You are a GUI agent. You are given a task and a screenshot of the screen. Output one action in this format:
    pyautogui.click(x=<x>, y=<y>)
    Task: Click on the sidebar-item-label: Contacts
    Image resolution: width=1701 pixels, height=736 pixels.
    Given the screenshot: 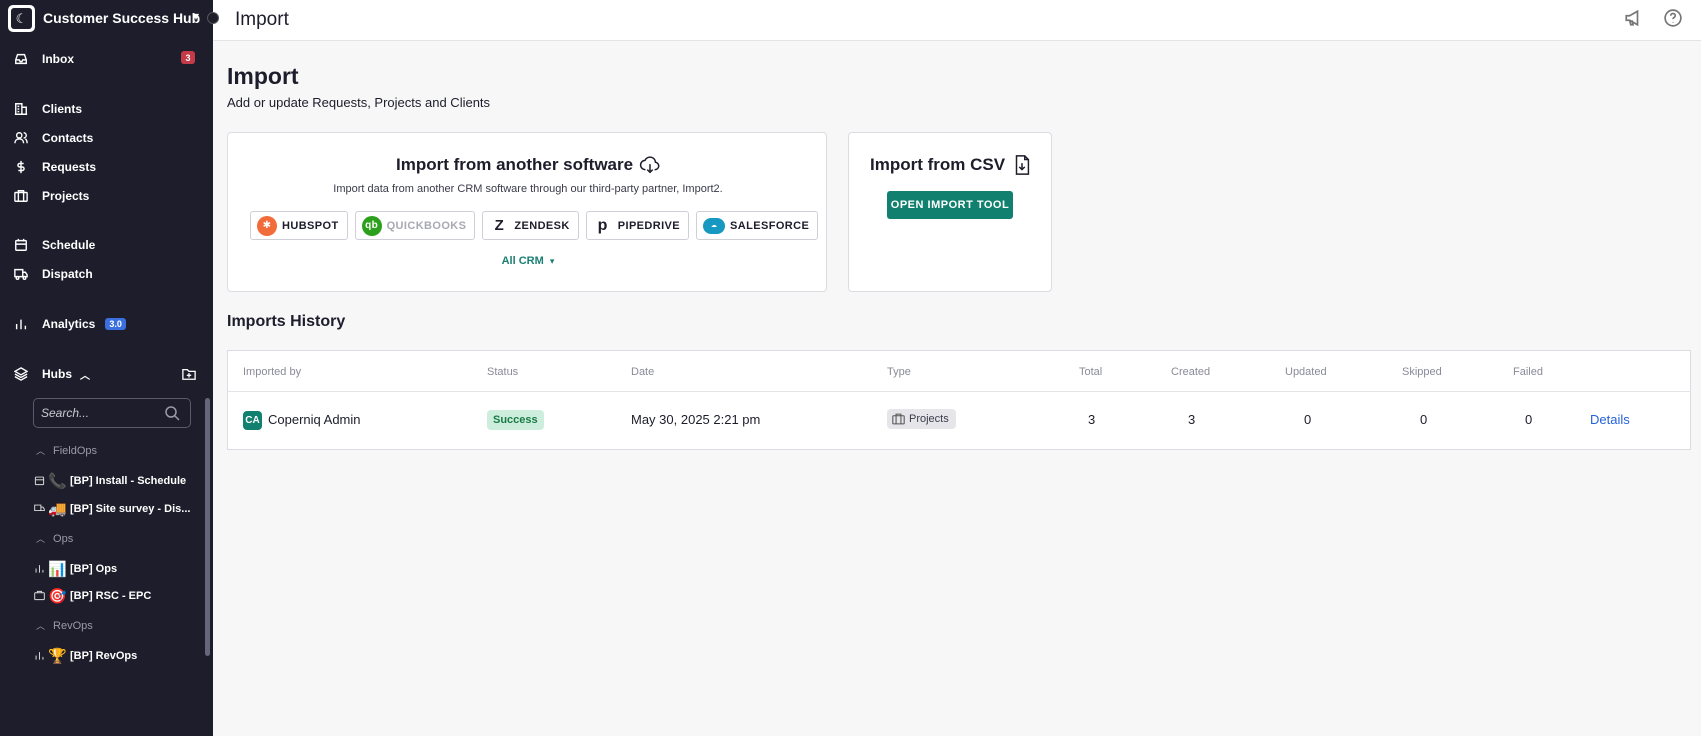 What is the action you would take?
    pyautogui.click(x=68, y=138)
    